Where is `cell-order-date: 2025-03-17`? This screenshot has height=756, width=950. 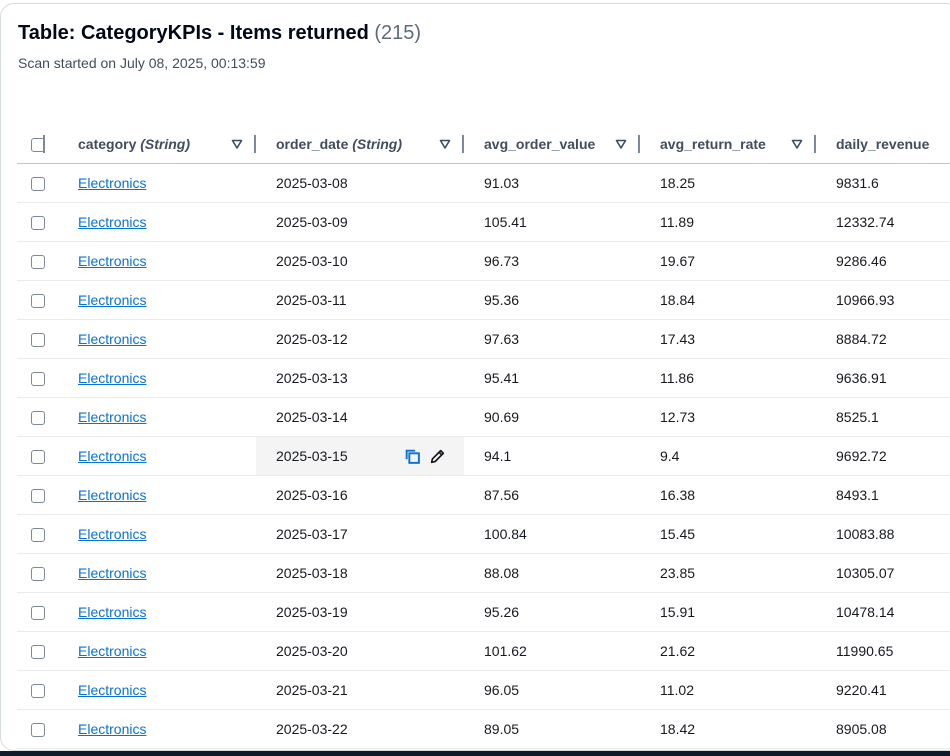 cell-order-date: 2025-03-17 is located at coordinates (360, 534).